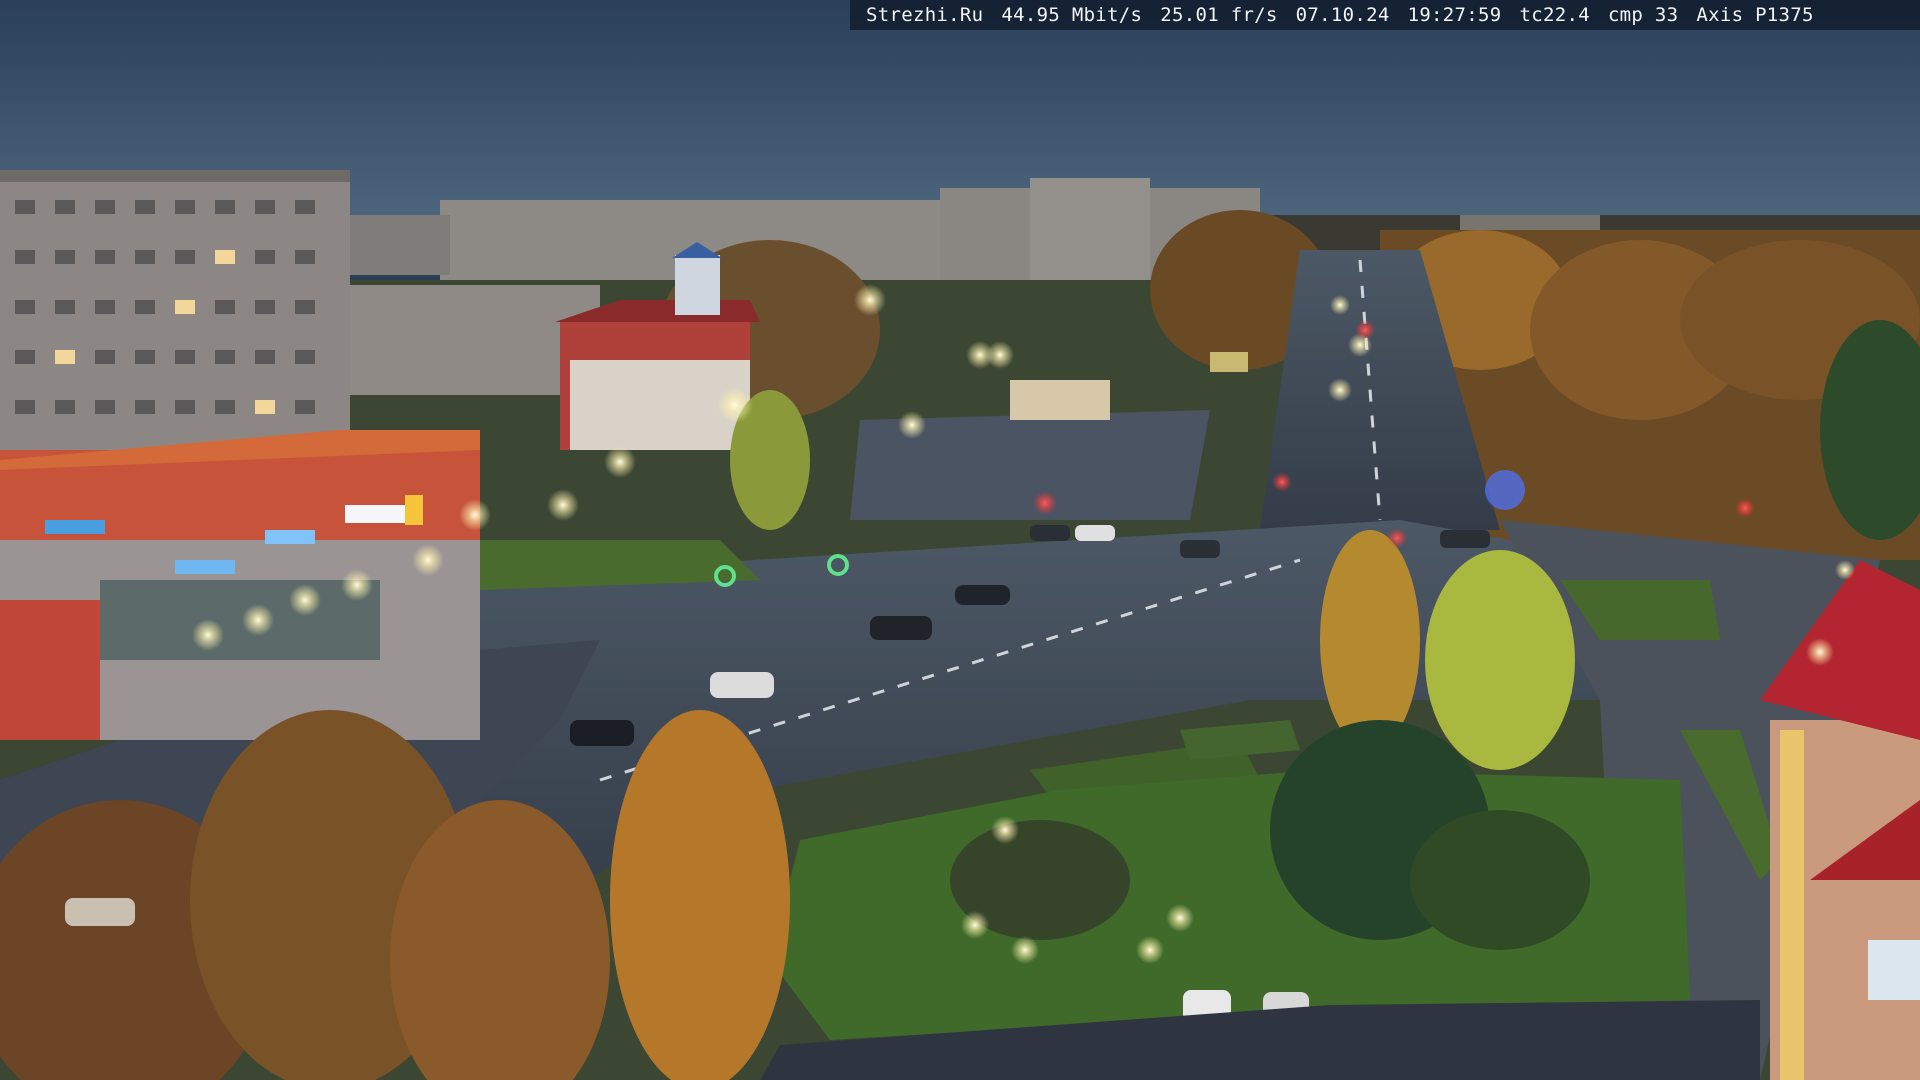  What do you see at coordinates (1342, 15) in the screenshot?
I see `overlay-date: 07.10.24` at bounding box center [1342, 15].